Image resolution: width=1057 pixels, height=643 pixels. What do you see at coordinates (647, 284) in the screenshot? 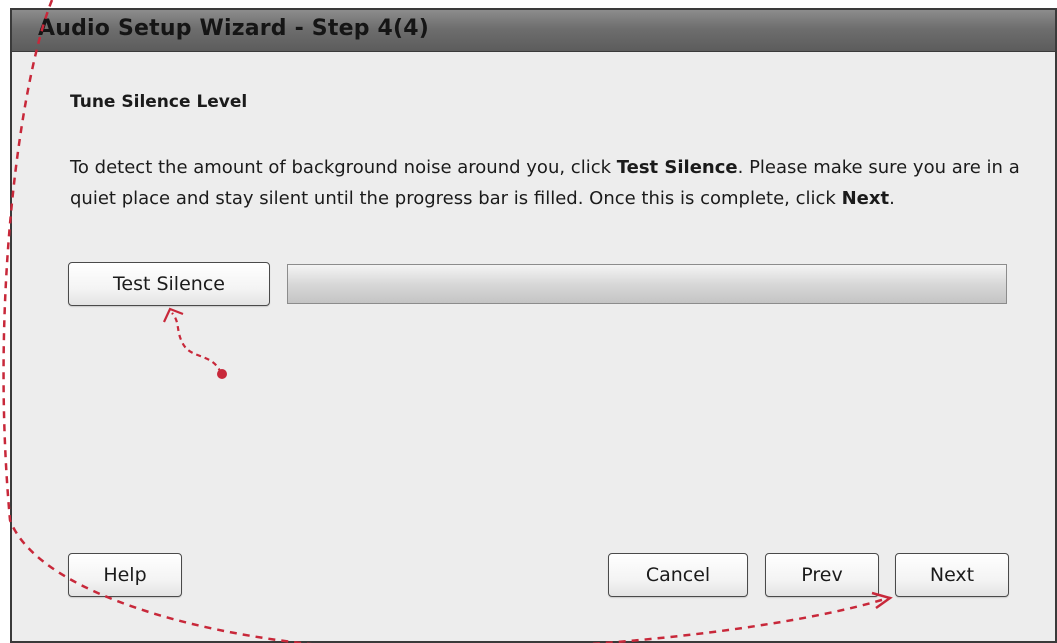
I see `silence-progress-bar` at bounding box center [647, 284].